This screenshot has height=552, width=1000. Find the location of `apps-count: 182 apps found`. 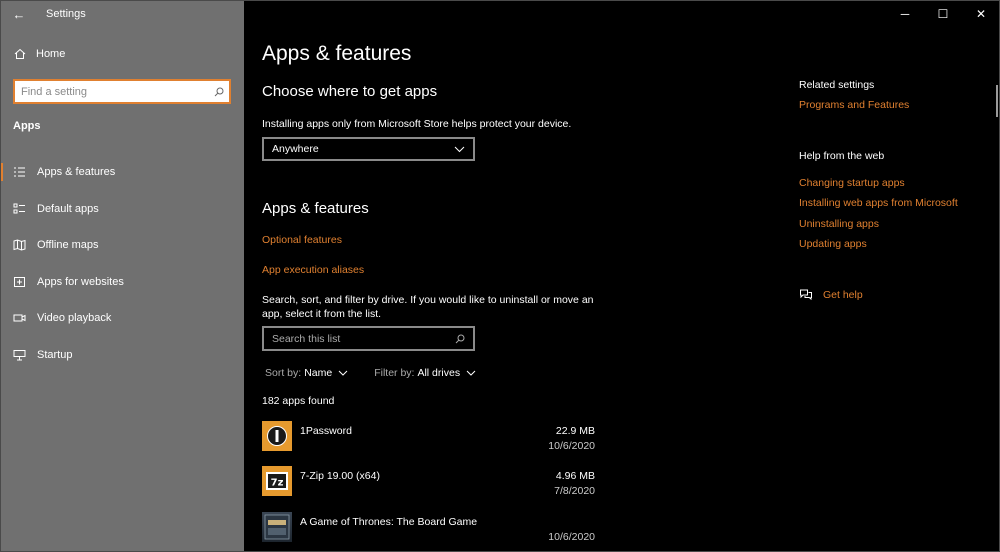

apps-count: 182 apps found is located at coordinates (298, 401).